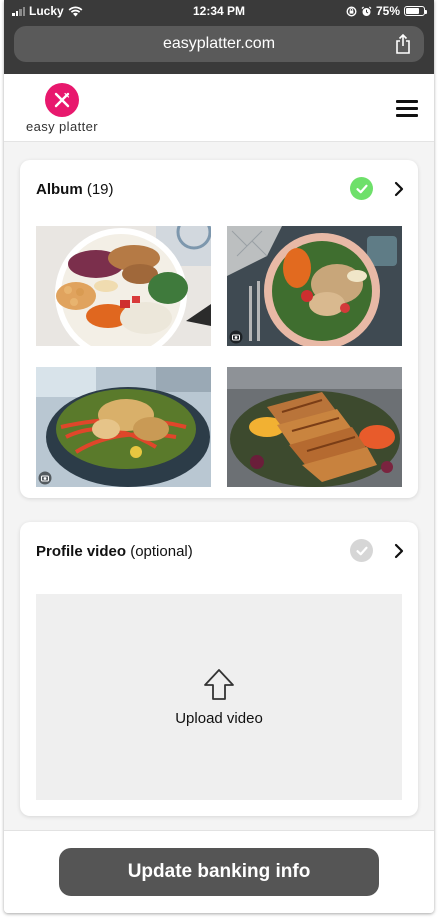  I want to click on browser-toolbar: easyplatter.com, so click(219, 48).